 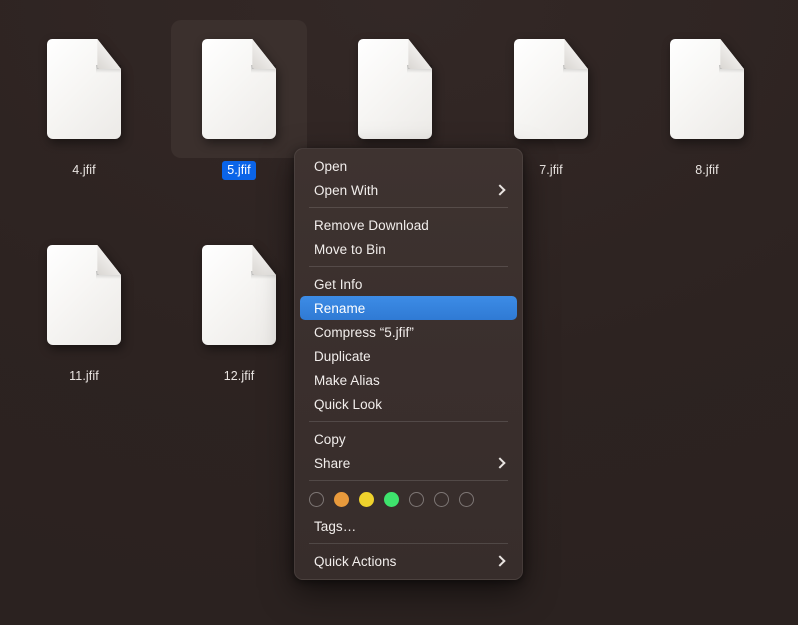 What do you see at coordinates (84, 170) in the screenshot?
I see `file-name-label: 4.jfif` at bounding box center [84, 170].